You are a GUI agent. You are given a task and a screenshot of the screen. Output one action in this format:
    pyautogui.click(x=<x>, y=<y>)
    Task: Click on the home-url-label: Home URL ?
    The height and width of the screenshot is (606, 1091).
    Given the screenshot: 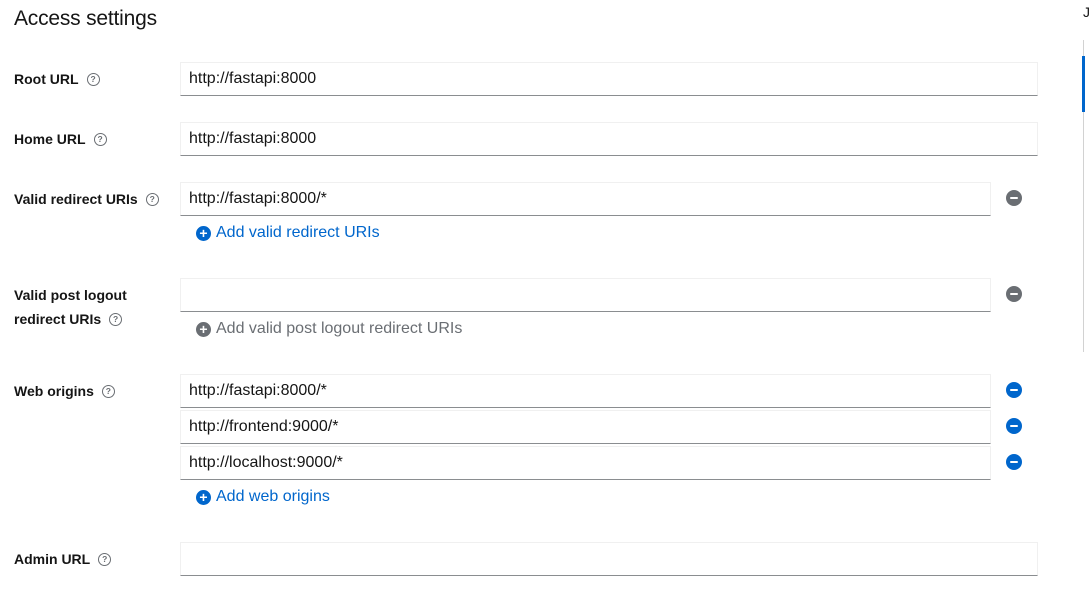 What is the action you would take?
    pyautogui.click(x=60, y=139)
    